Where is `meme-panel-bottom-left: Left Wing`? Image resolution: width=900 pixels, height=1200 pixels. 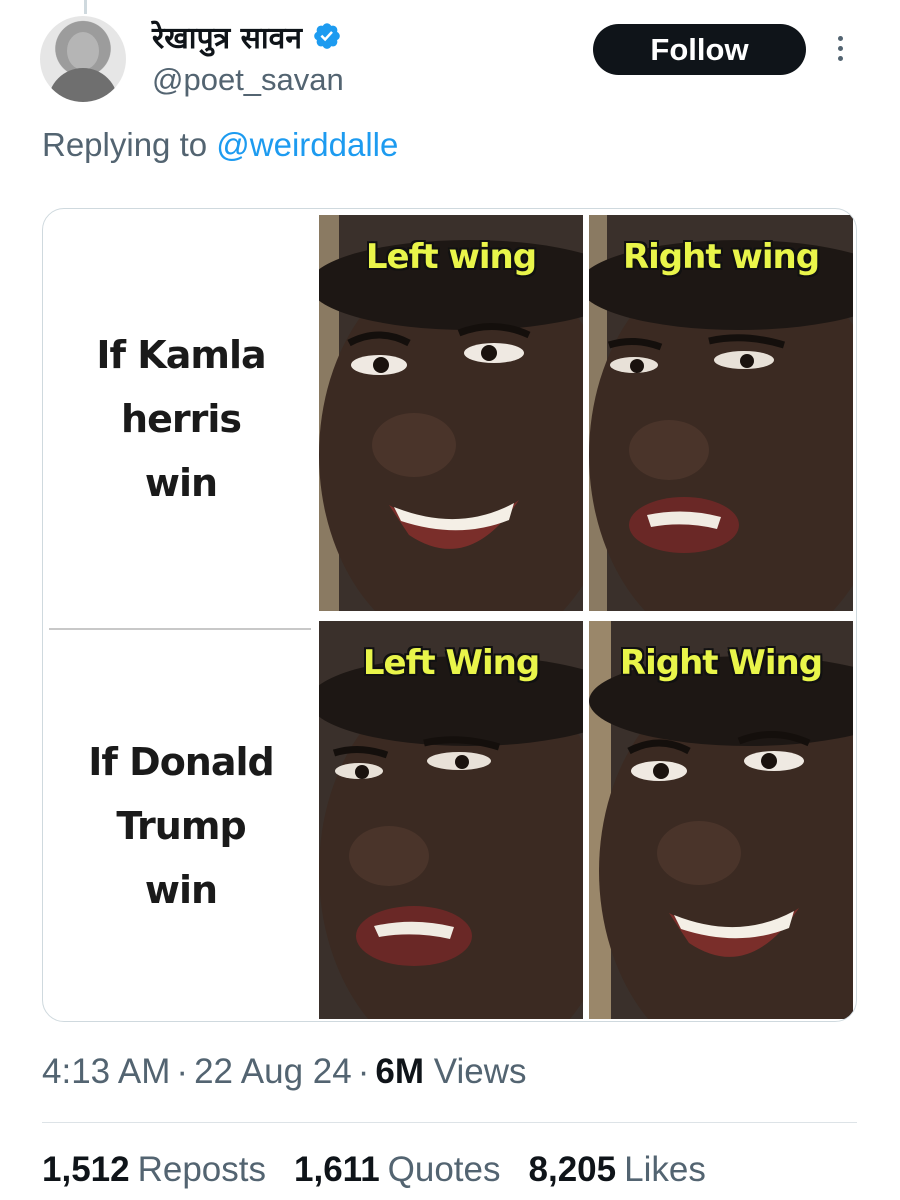 meme-panel-bottom-left: Left Wing is located at coordinates (451, 820).